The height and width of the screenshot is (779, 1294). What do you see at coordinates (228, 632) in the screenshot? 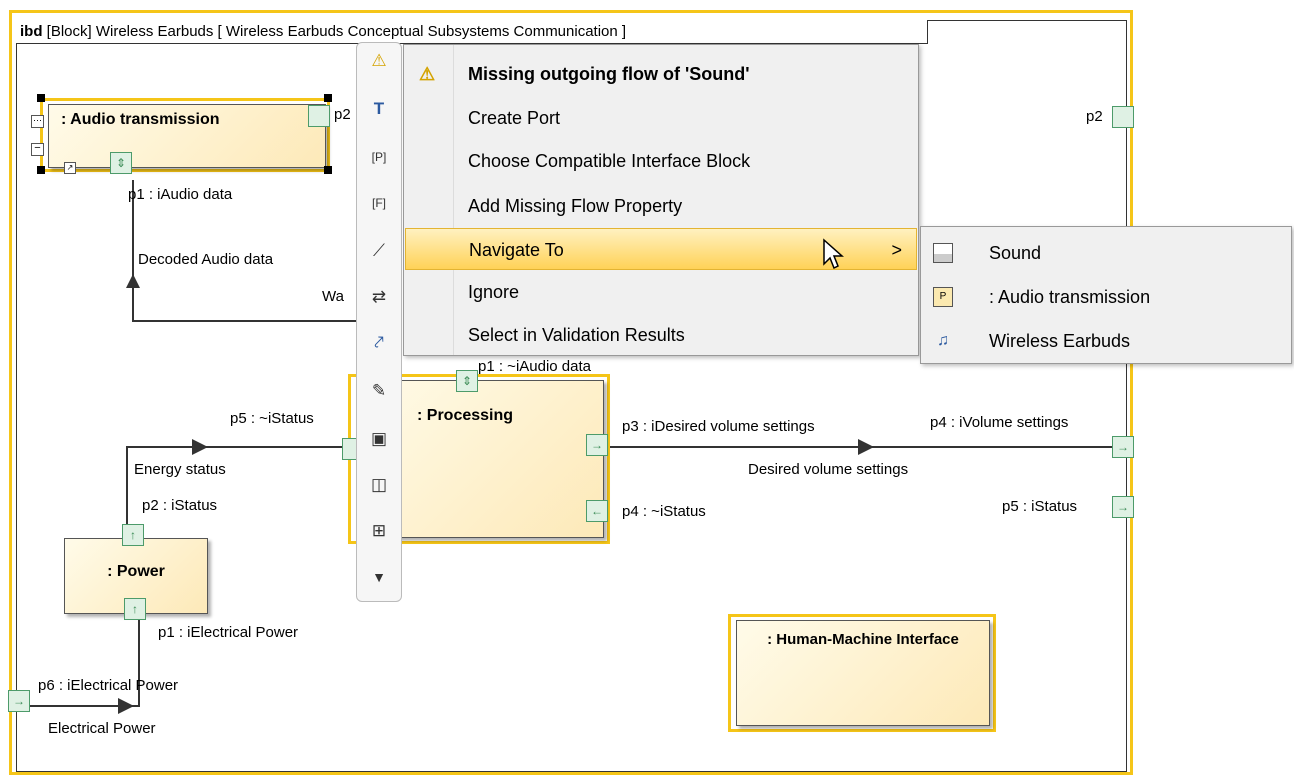
I see `port-label: p1 : iElectrical Power` at bounding box center [228, 632].